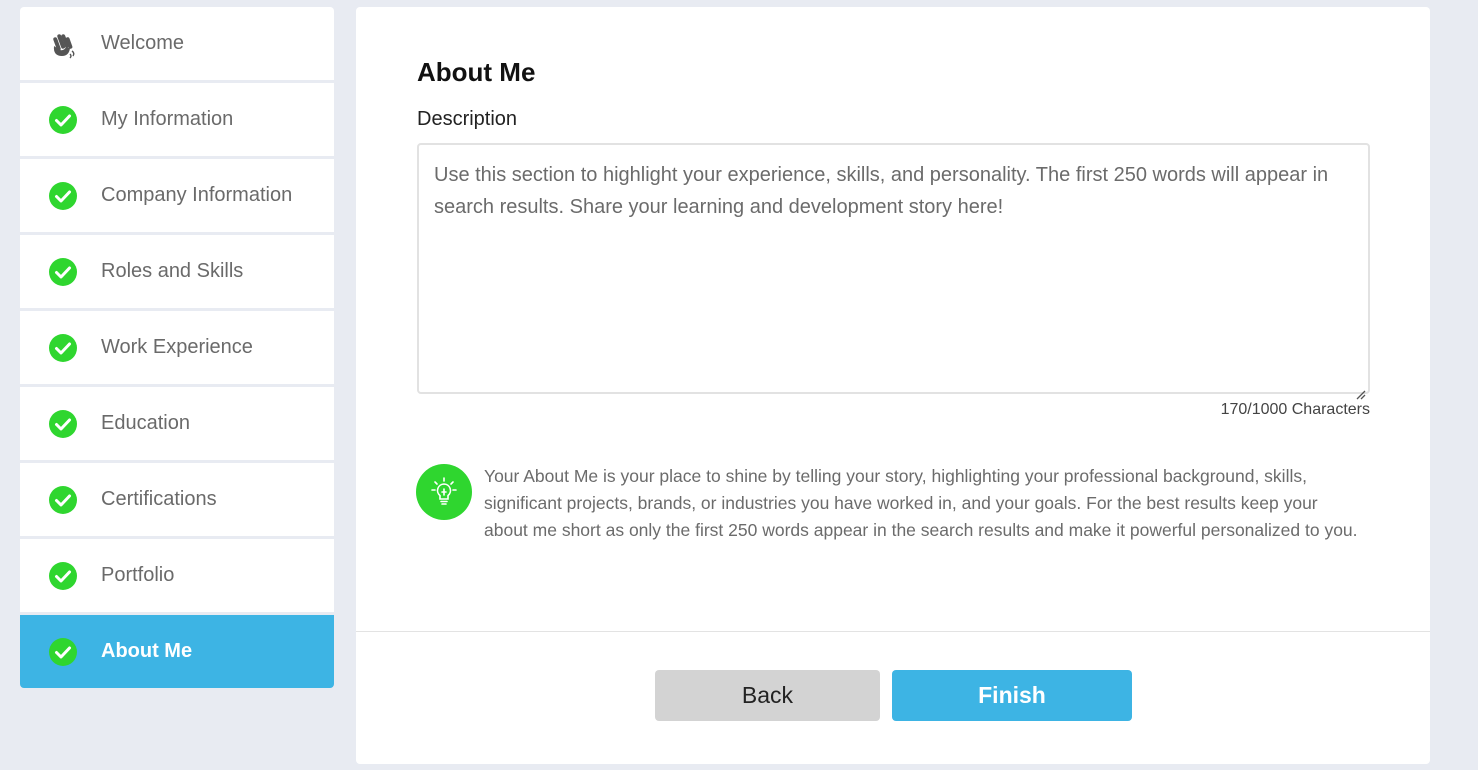  Describe the element at coordinates (1360, 389) in the screenshot. I see `resize-handle-icon` at that location.